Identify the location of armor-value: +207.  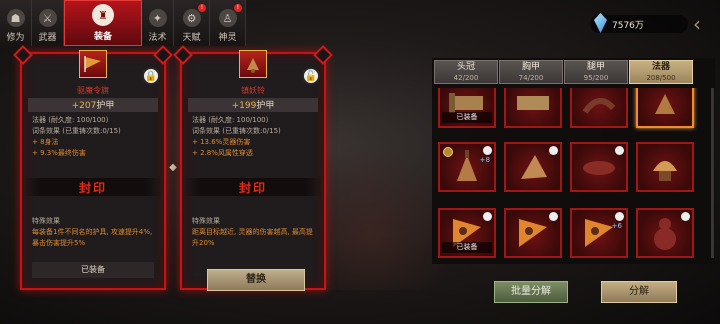
(84, 106).